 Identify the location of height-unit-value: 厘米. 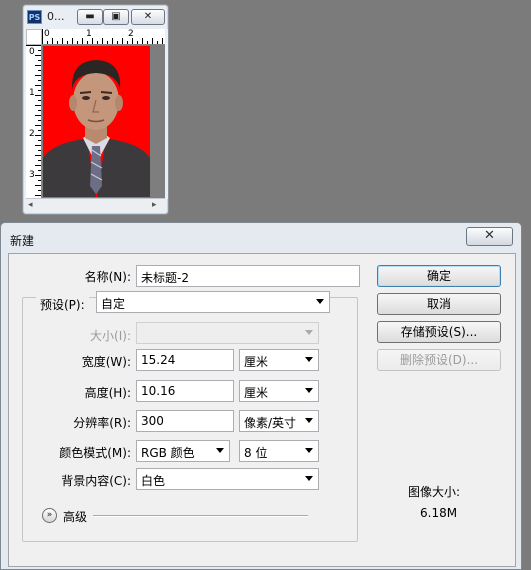
(256, 393).